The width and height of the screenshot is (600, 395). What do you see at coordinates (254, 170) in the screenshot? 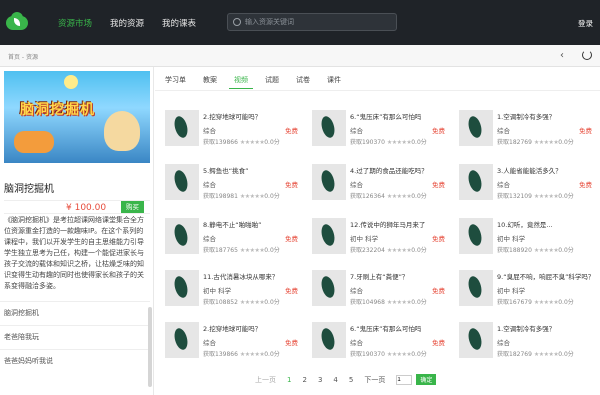
I see `video-title: 5.鳄鱼也“挑食”` at bounding box center [254, 170].